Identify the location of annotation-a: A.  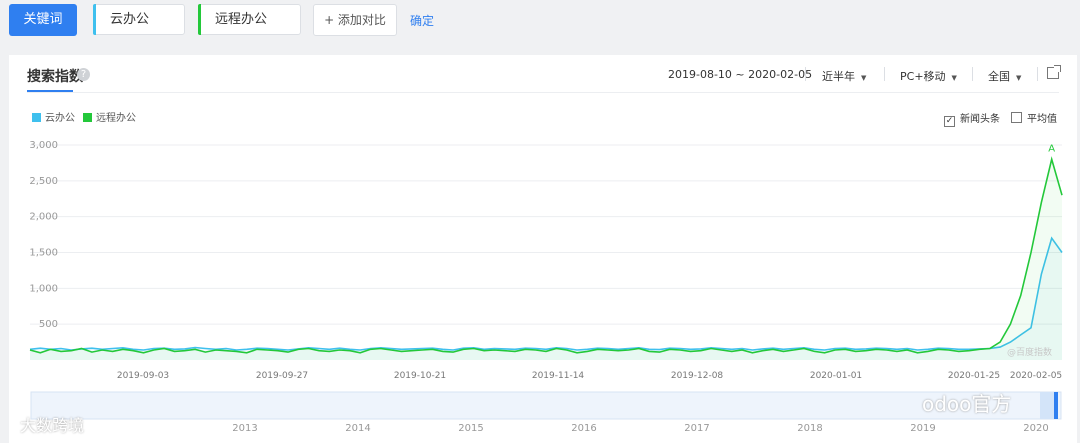
(1051, 148).